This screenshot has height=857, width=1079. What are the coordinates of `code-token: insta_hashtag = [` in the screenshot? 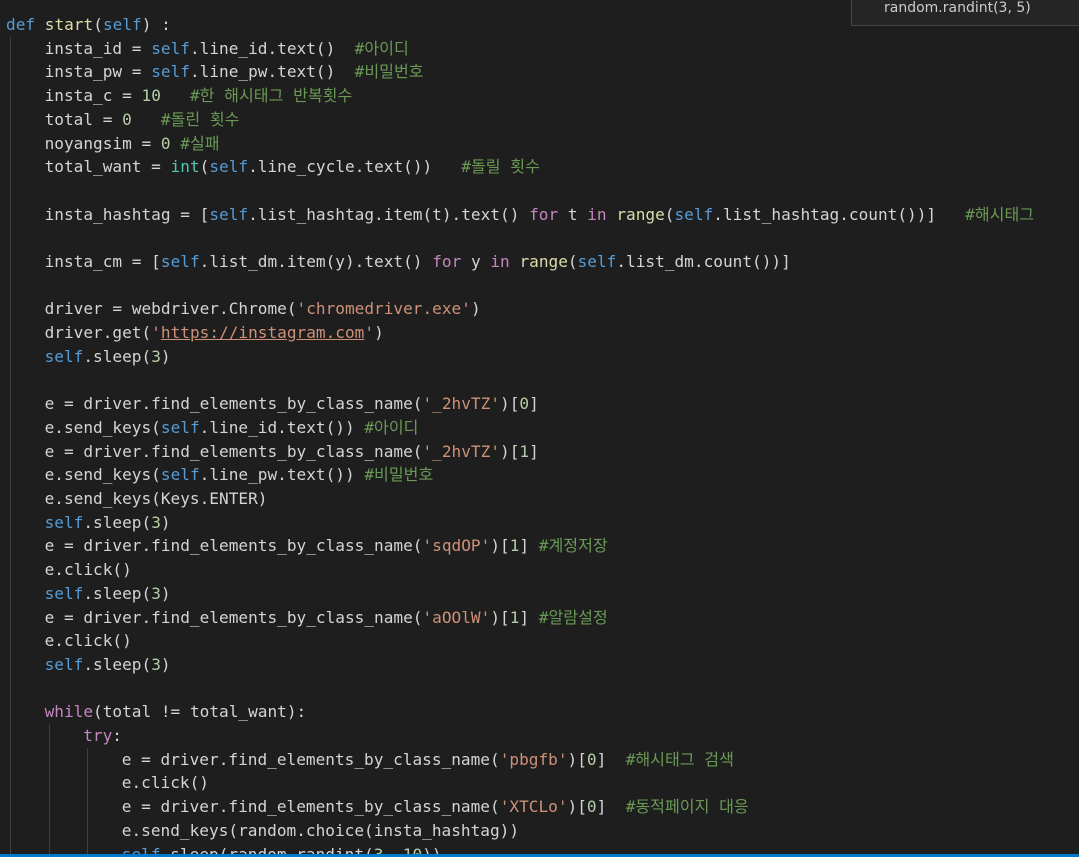 It's located at (127, 214).